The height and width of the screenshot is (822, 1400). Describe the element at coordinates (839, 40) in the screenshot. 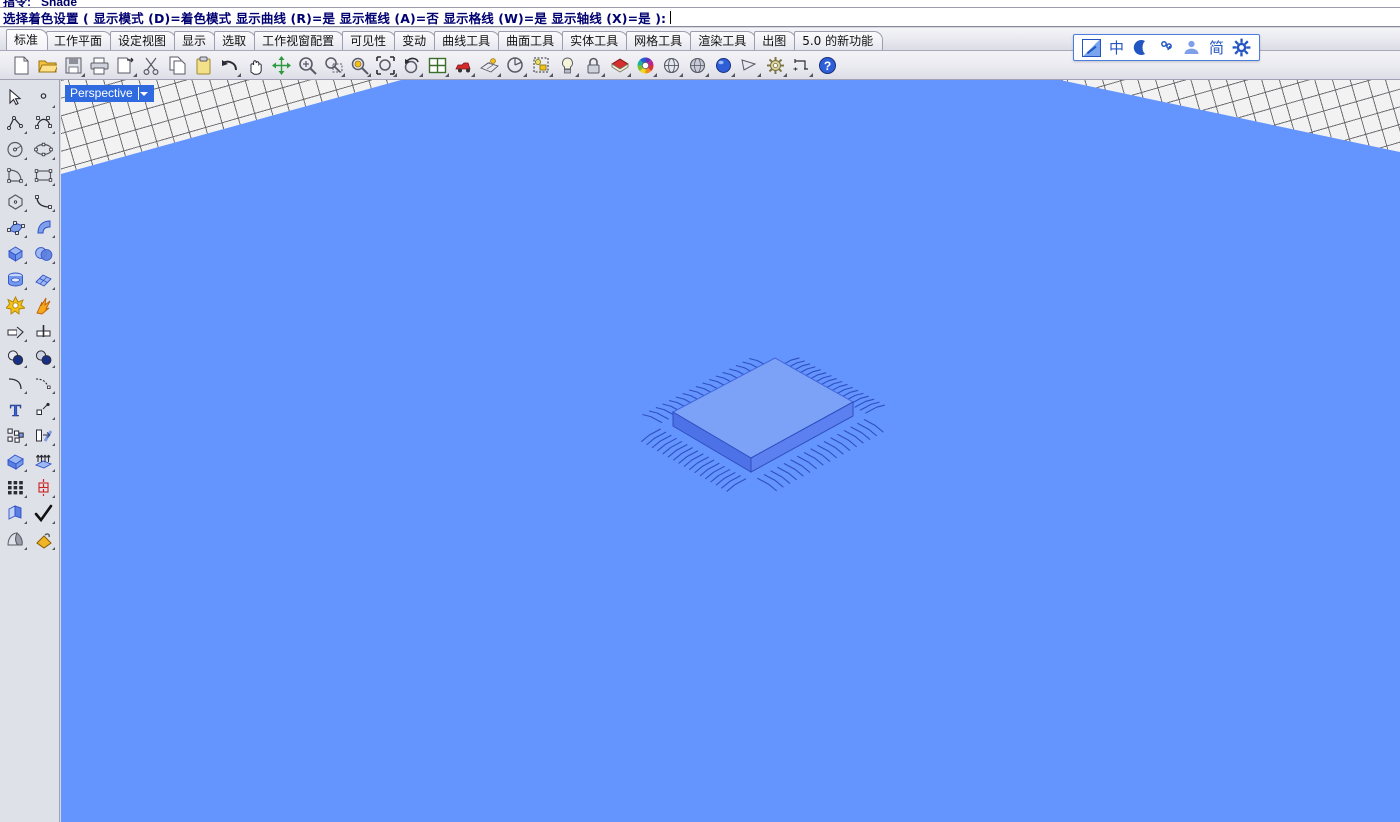

I see `tab-14: 5.0 的新功能` at that location.